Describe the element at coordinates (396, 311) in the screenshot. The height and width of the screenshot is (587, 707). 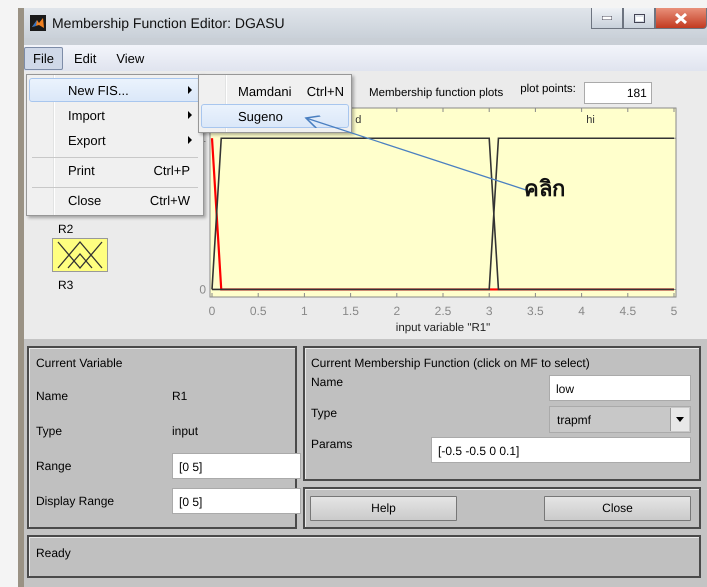
I see `x-tick-label: 2` at that location.